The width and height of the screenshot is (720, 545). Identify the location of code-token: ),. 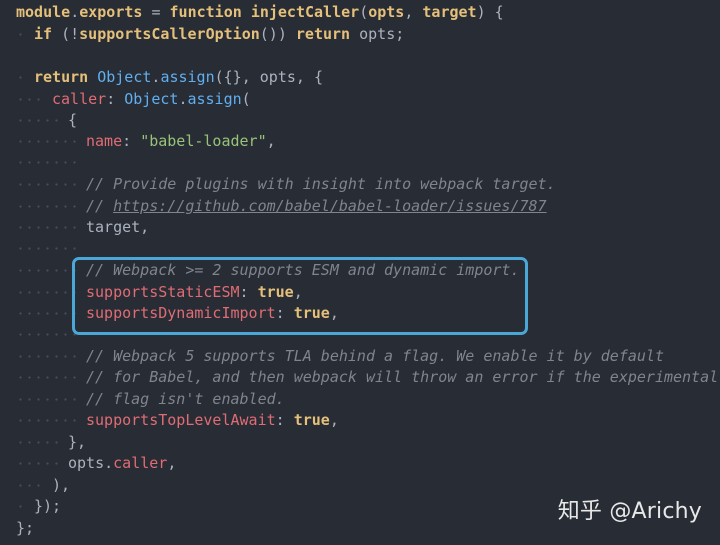
(61, 485).